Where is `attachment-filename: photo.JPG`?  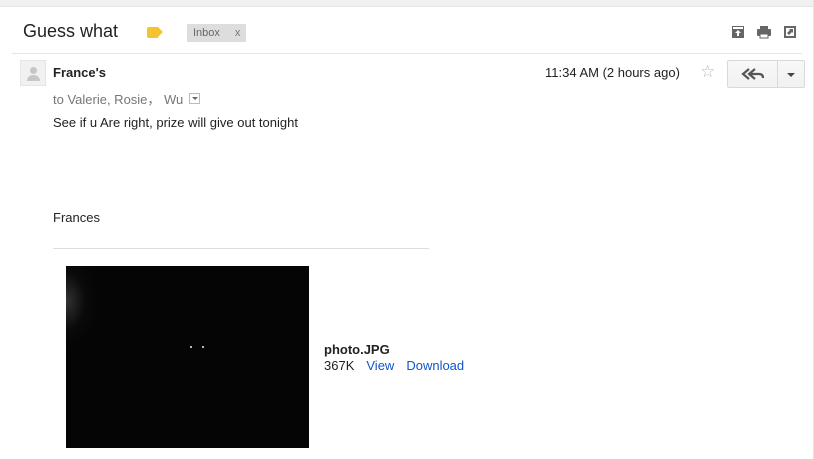 attachment-filename: photo.JPG is located at coordinates (357, 349).